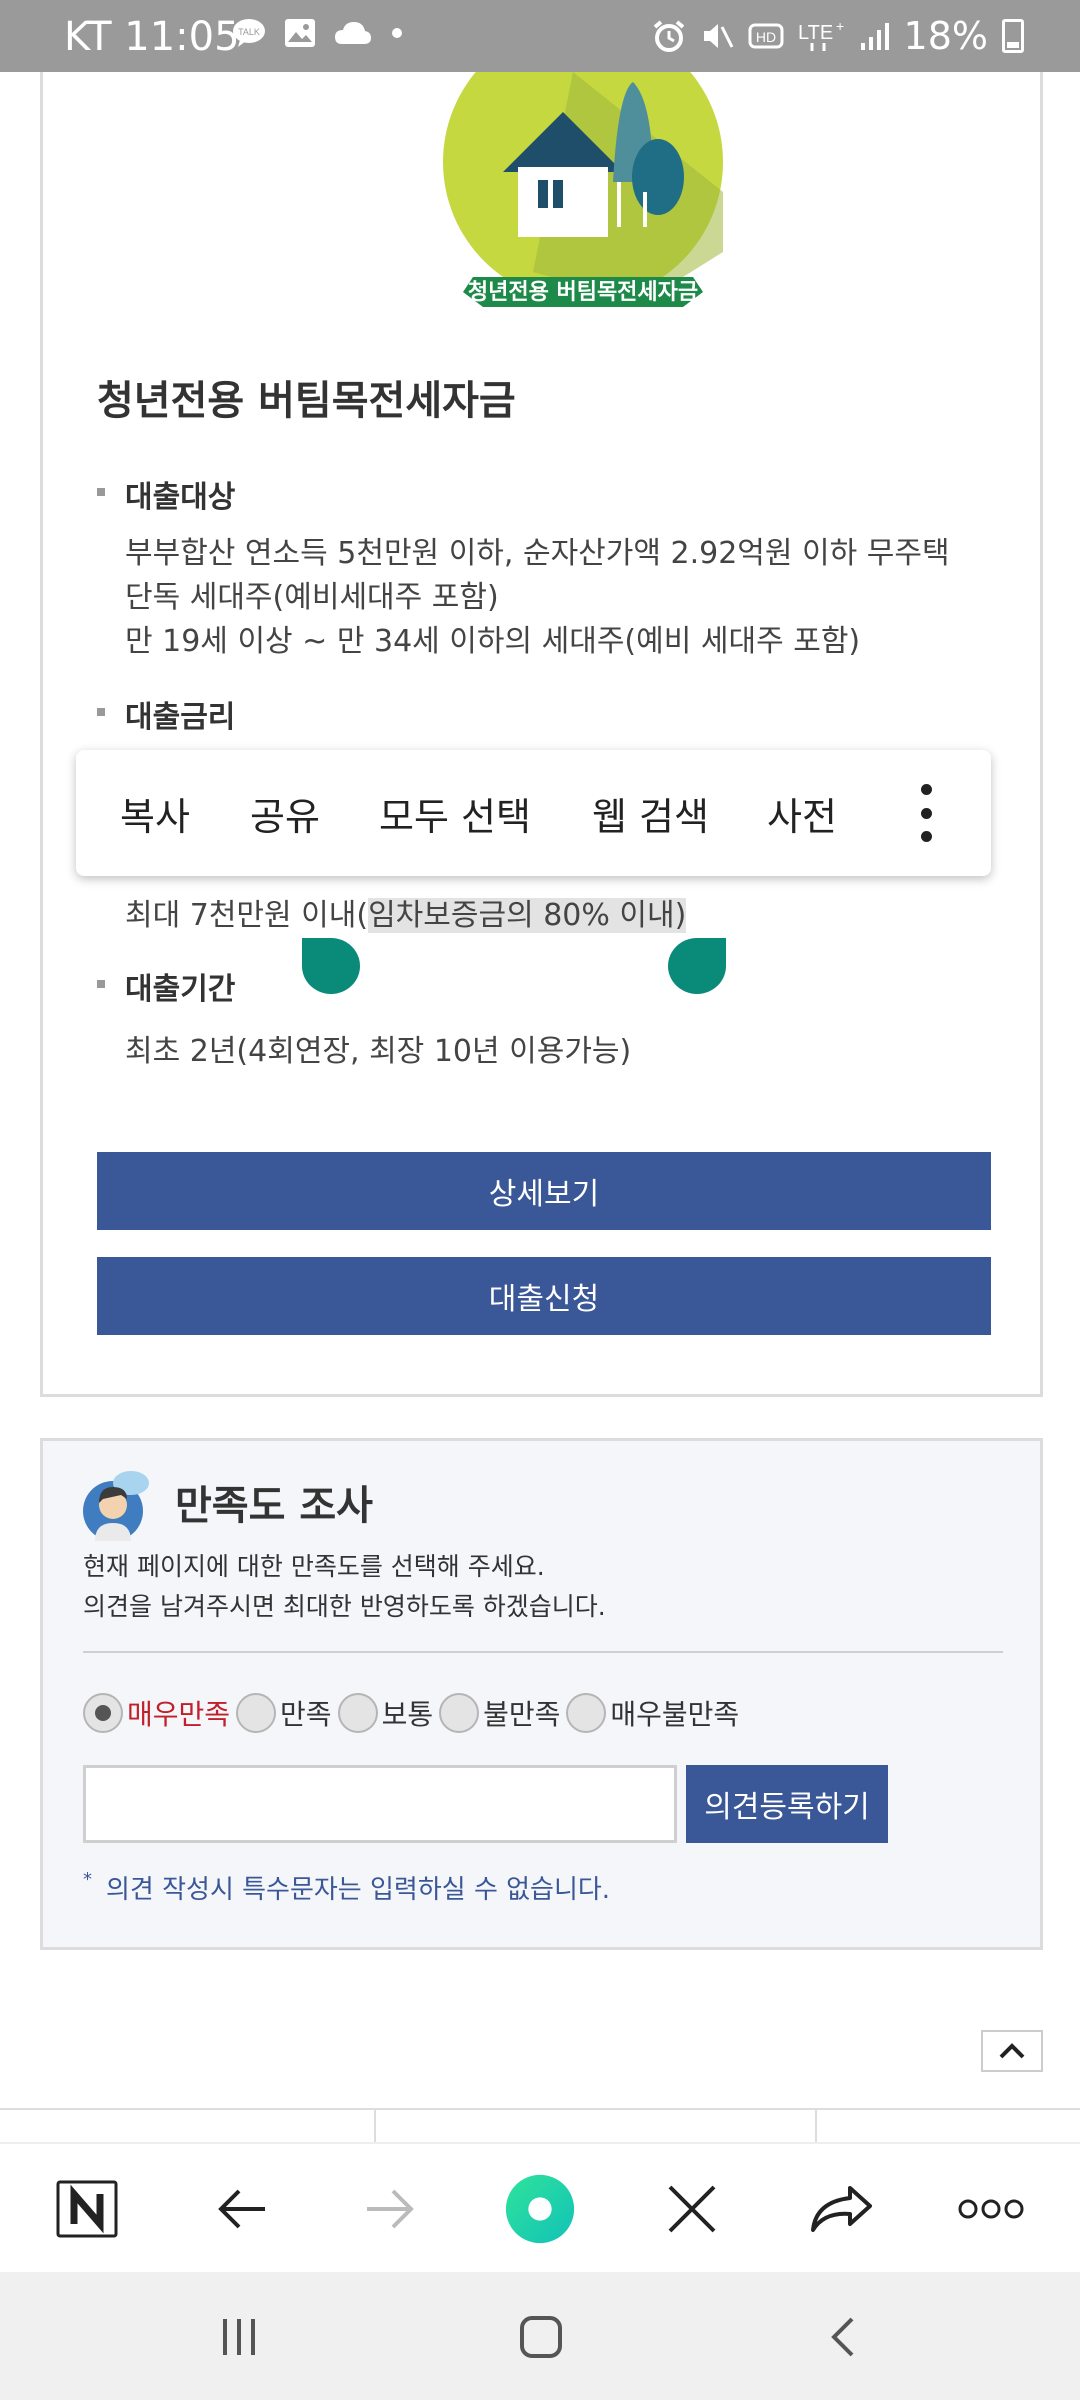 The width and height of the screenshot is (1080, 2400). Describe the element at coordinates (256, 1713) in the screenshot. I see `radio-satisfied` at that location.